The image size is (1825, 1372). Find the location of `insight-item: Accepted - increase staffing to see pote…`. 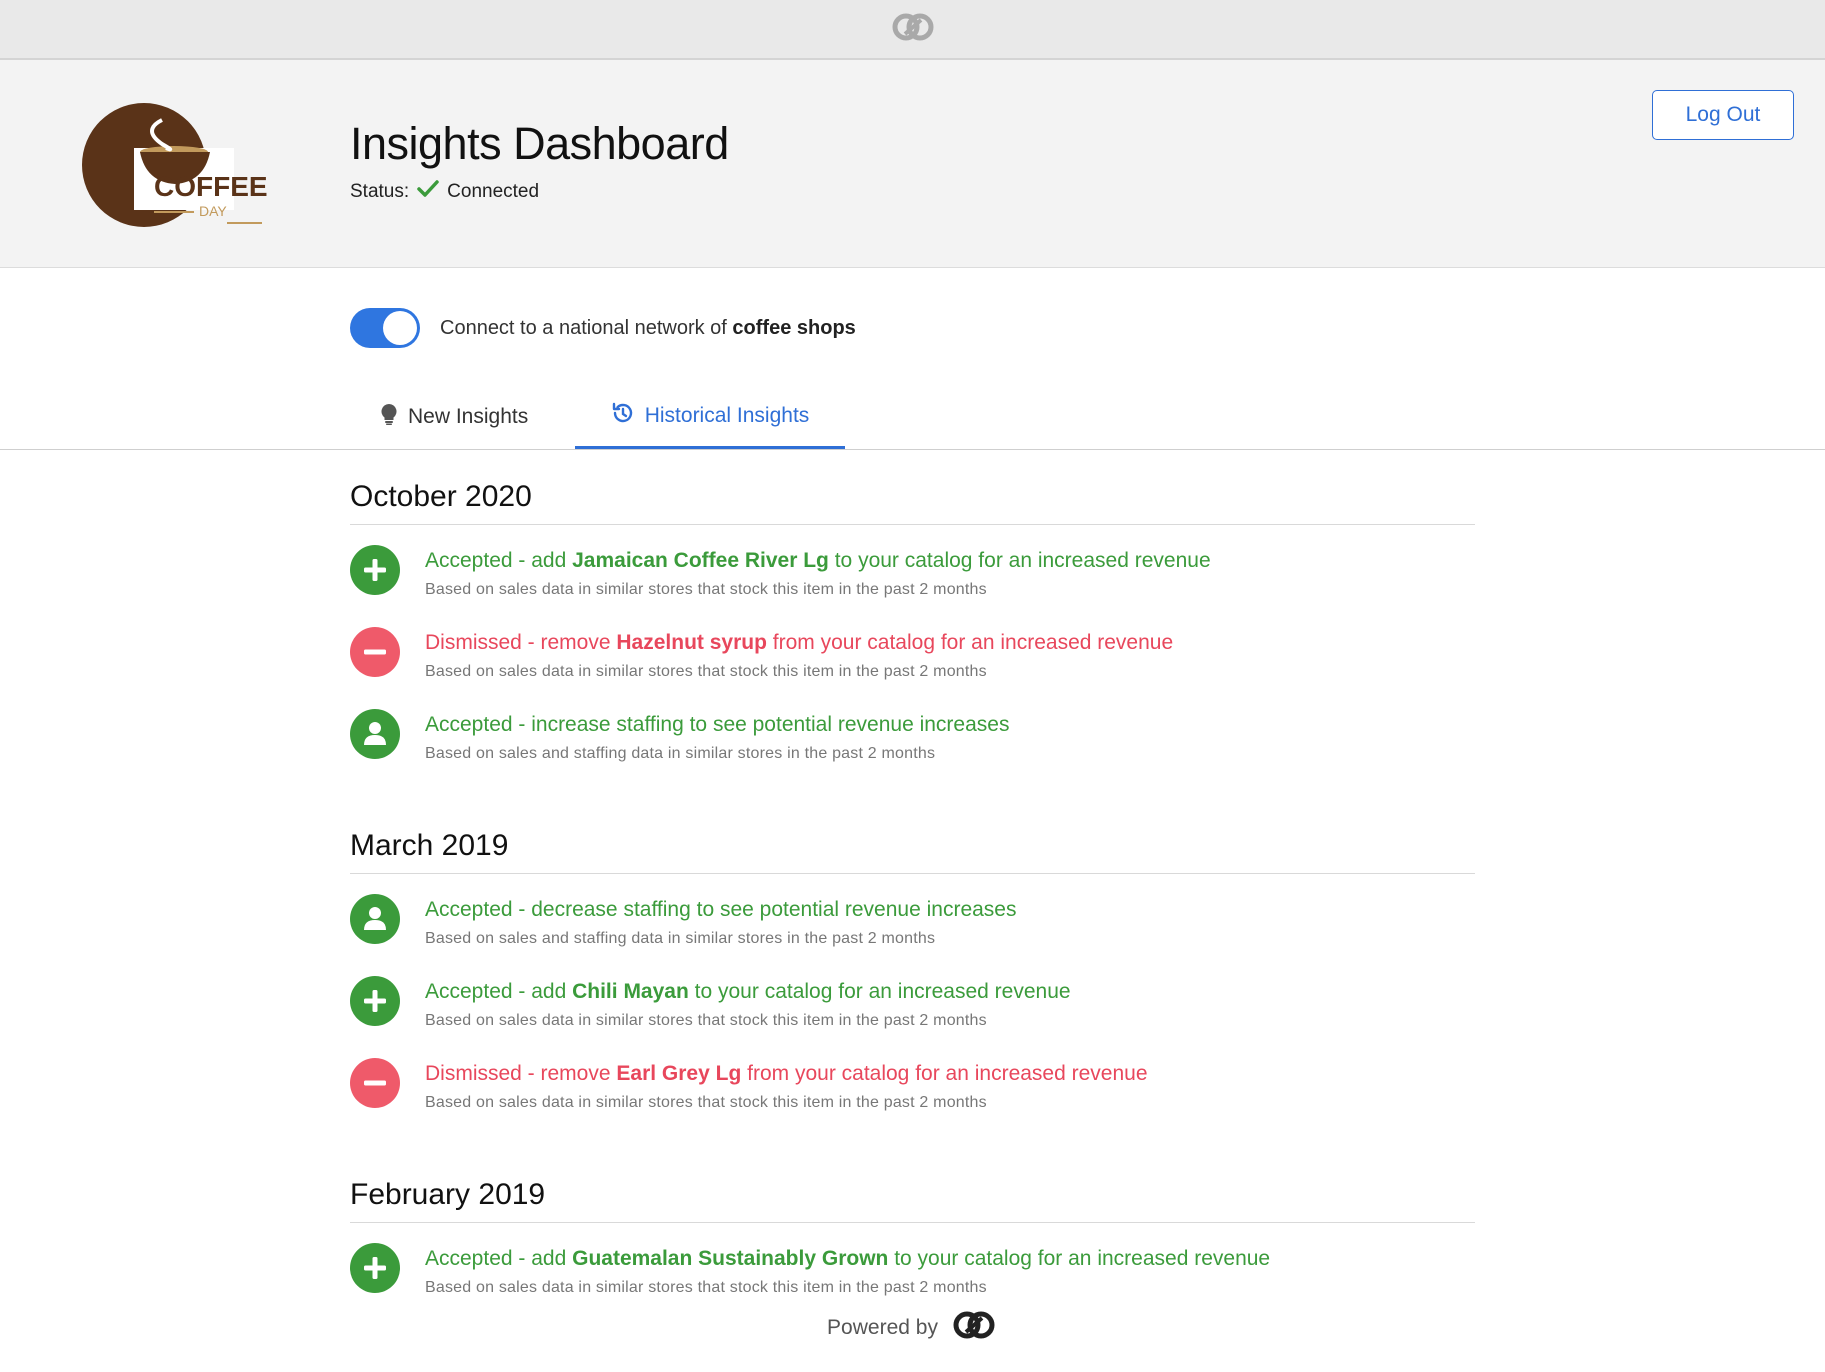

insight-item: Accepted - increase staffing to see pote… is located at coordinates (912, 750).